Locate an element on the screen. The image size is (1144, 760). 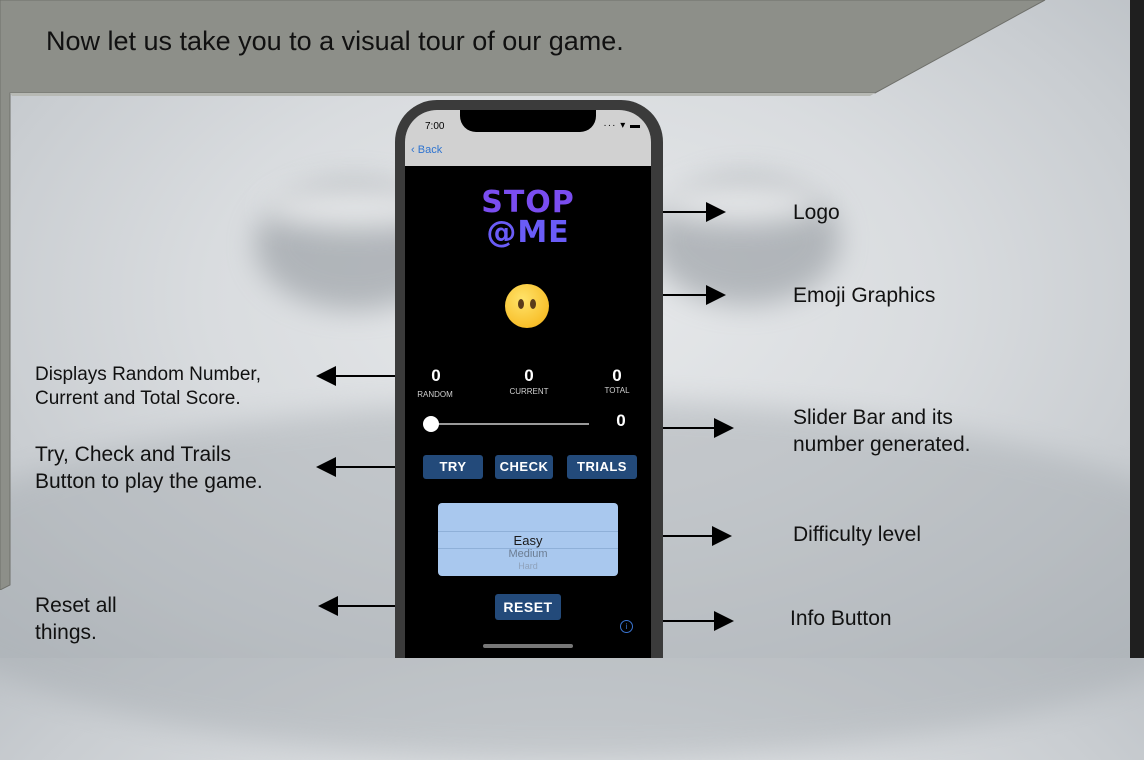
total-label: TOTAL is located at coordinates (617, 390).